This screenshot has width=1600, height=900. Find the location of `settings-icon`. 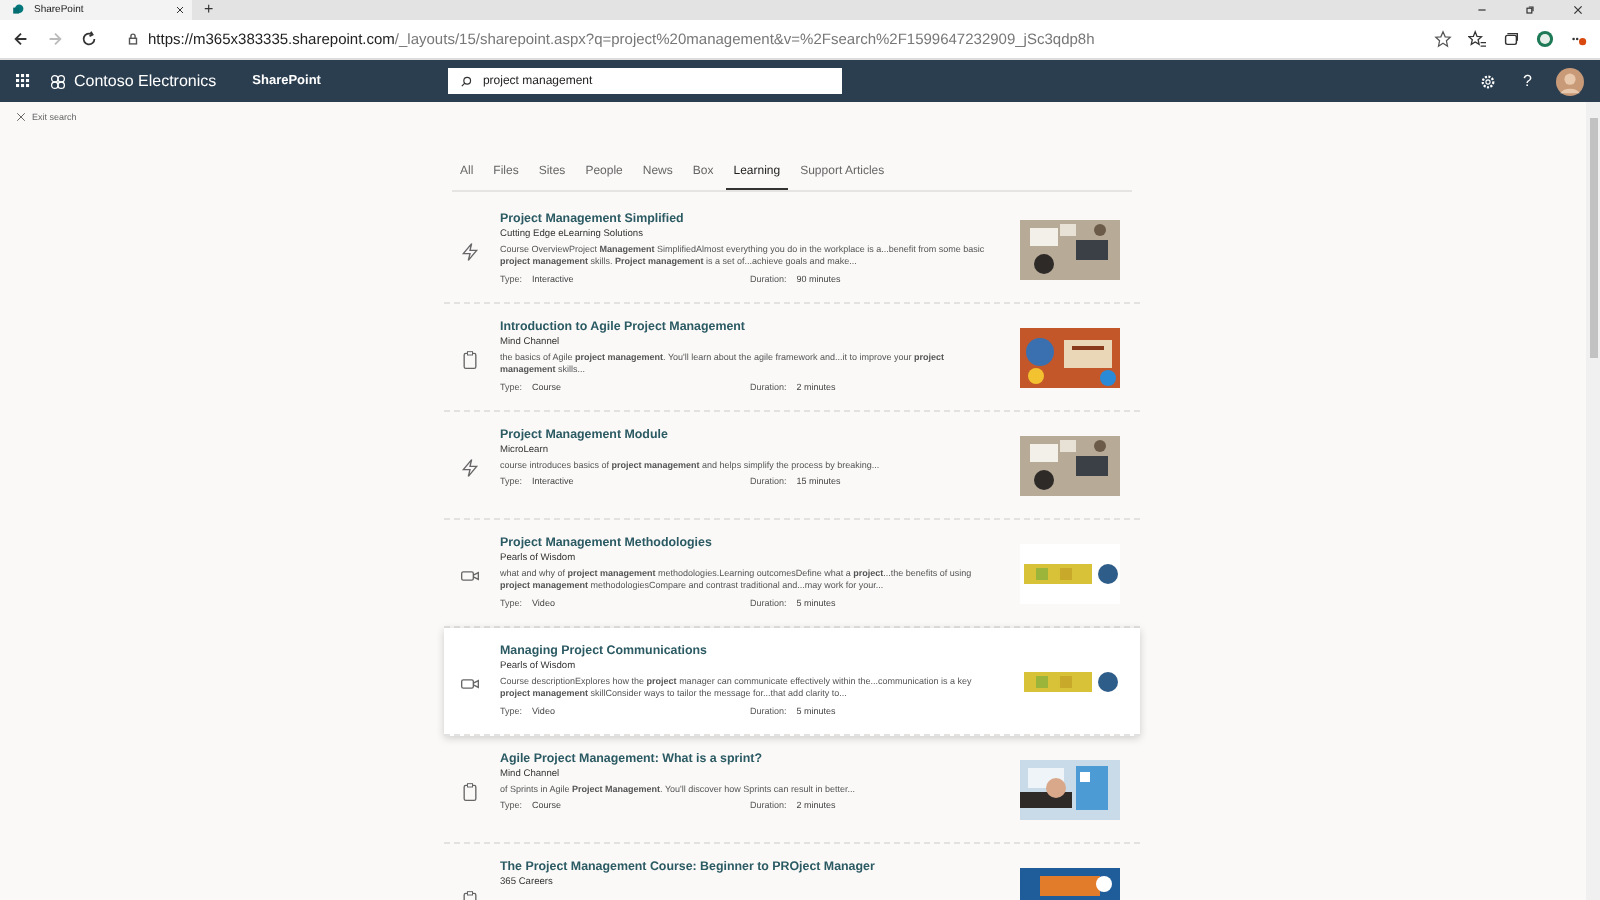

settings-icon is located at coordinates (1487, 81).